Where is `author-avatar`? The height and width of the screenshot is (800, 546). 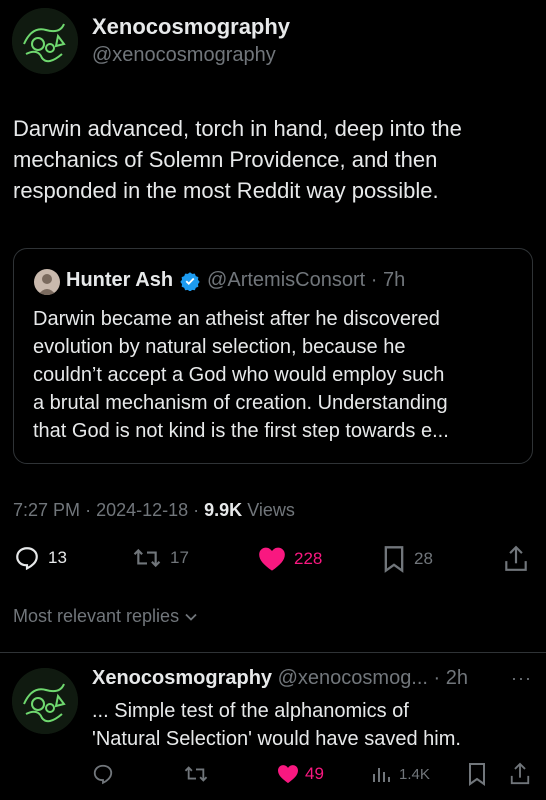
author-avatar is located at coordinates (45, 41).